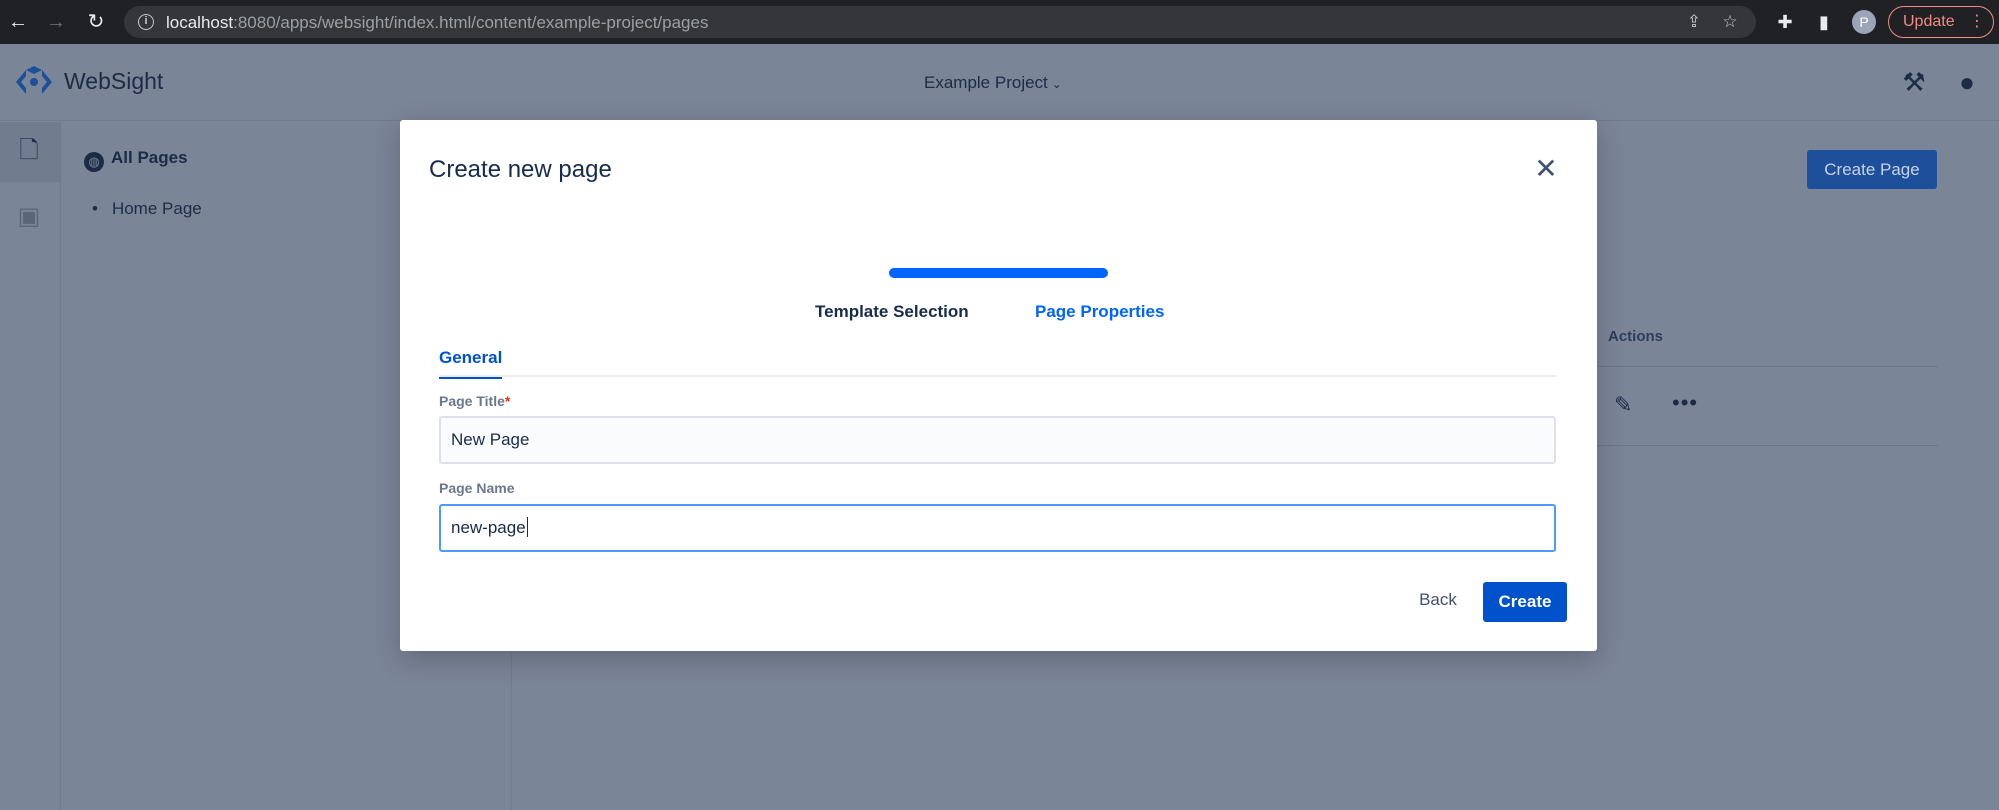  I want to click on page-document-icon: 🗋, so click(29, 150).